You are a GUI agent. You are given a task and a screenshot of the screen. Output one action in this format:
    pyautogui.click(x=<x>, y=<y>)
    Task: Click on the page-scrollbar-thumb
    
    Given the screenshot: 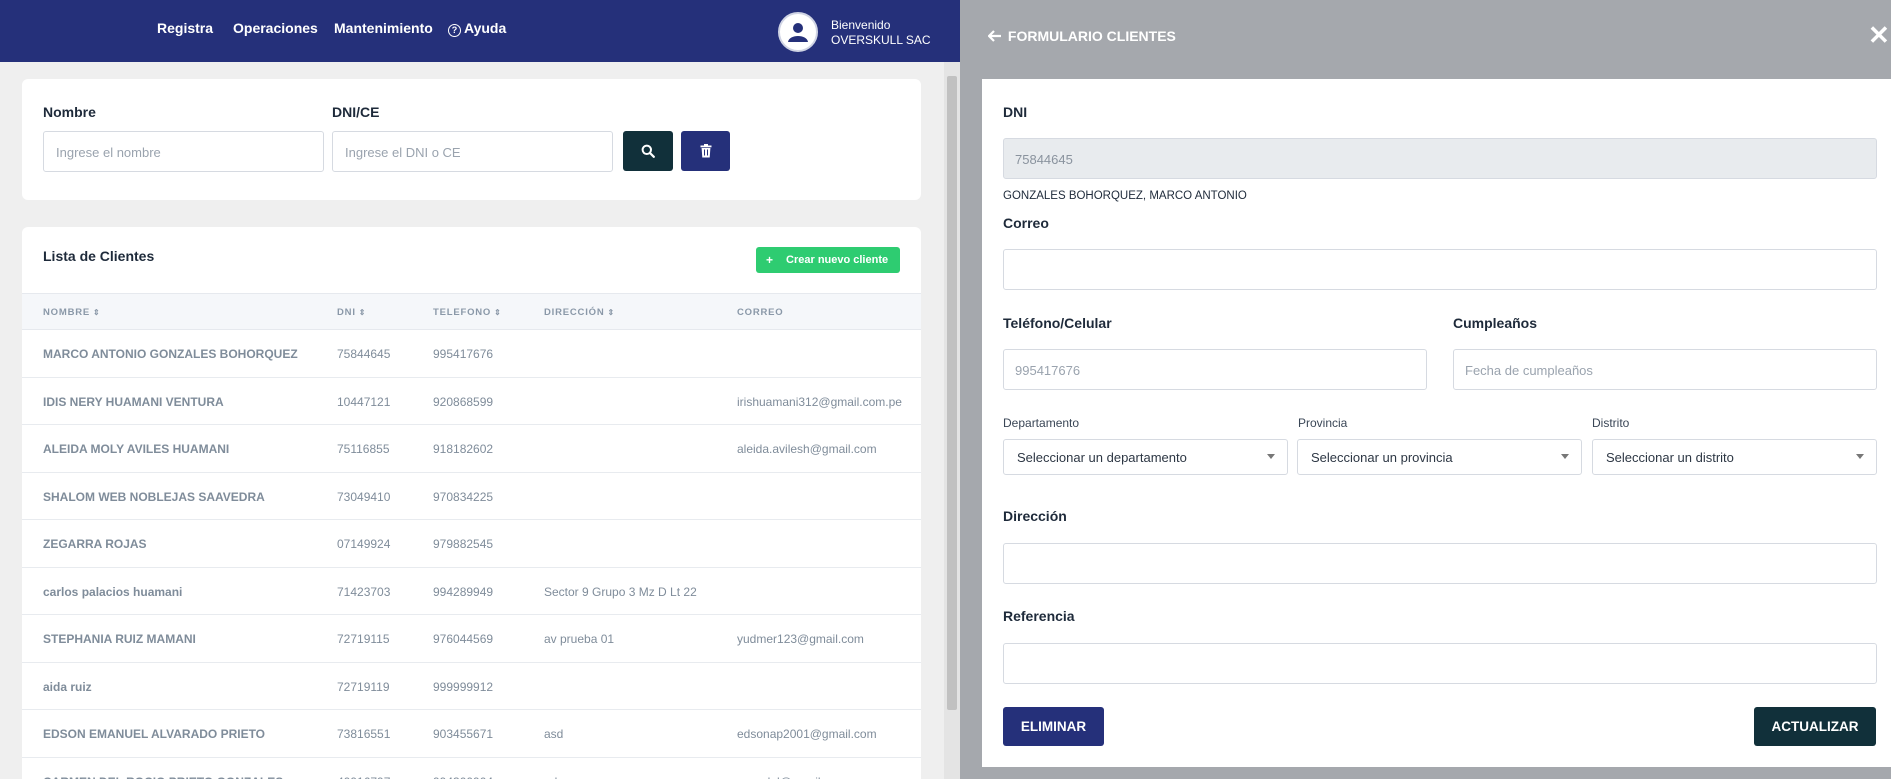 What is the action you would take?
    pyautogui.click(x=952, y=393)
    